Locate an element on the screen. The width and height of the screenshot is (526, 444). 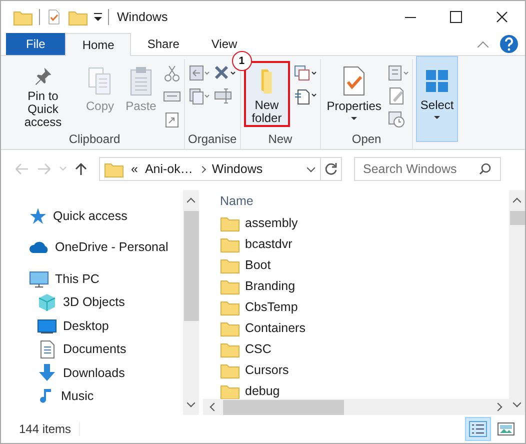
group-label: Organise is located at coordinates (212, 139).